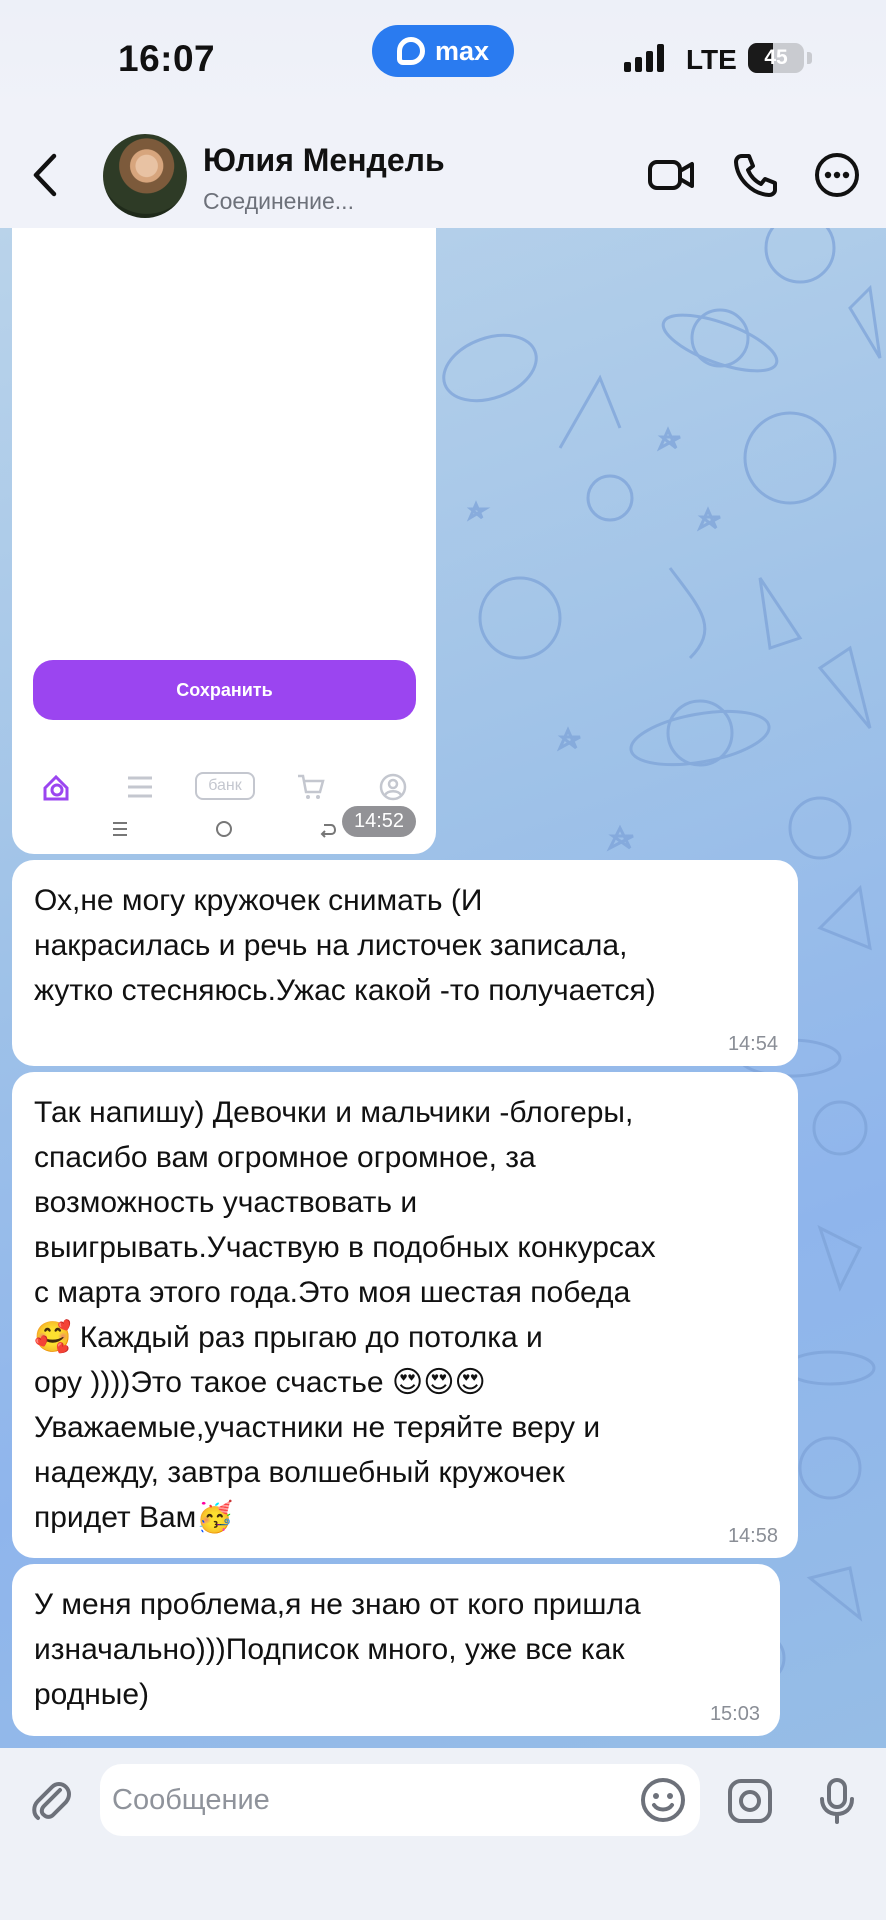  What do you see at coordinates (311, 786) in the screenshot?
I see `screenshot-cart-icon` at bounding box center [311, 786].